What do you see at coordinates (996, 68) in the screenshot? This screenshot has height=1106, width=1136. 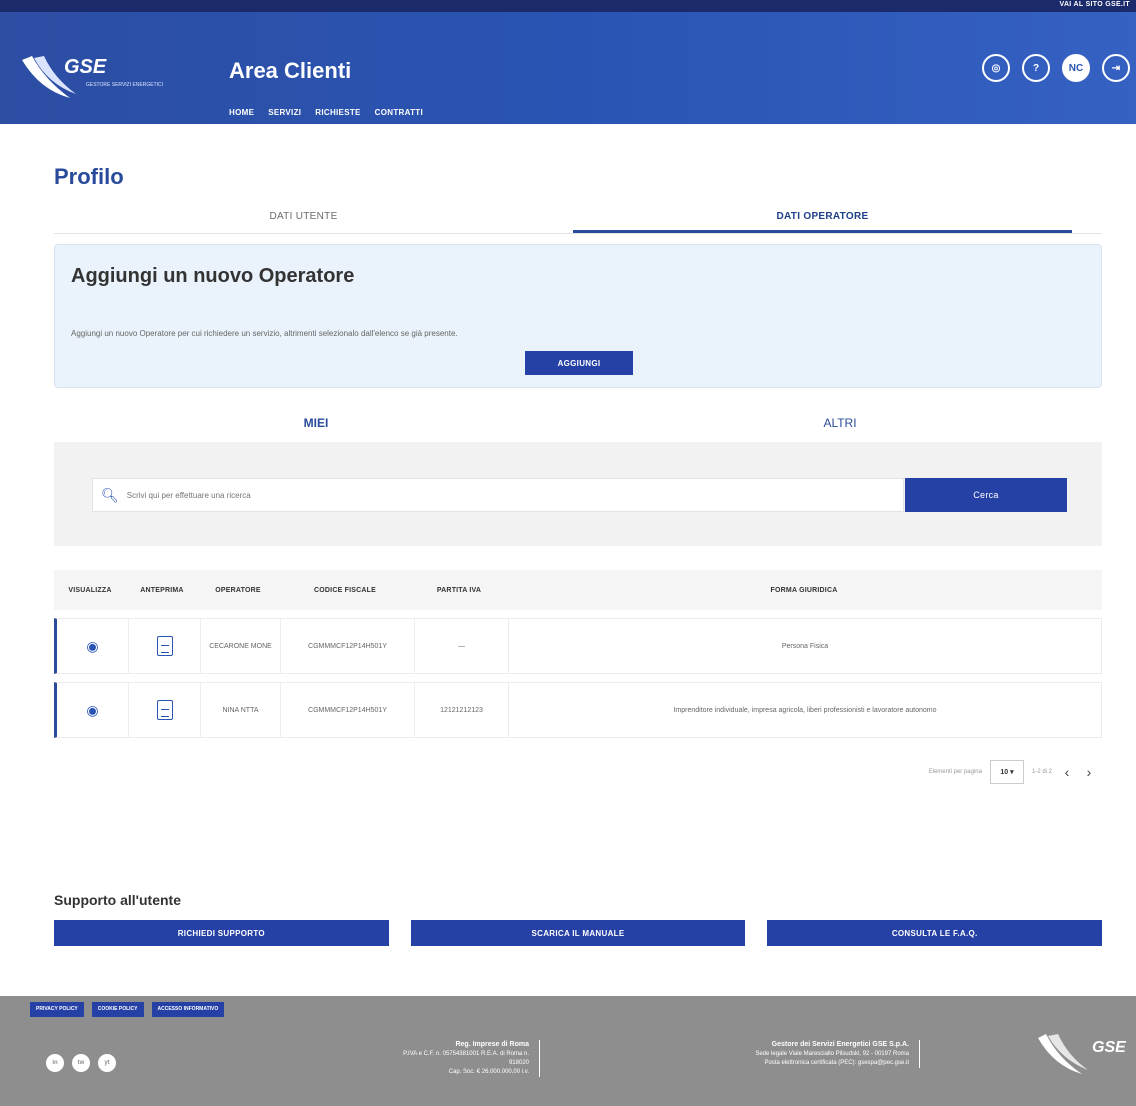 I see `user-icon: ◎` at bounding box center [996, 68].